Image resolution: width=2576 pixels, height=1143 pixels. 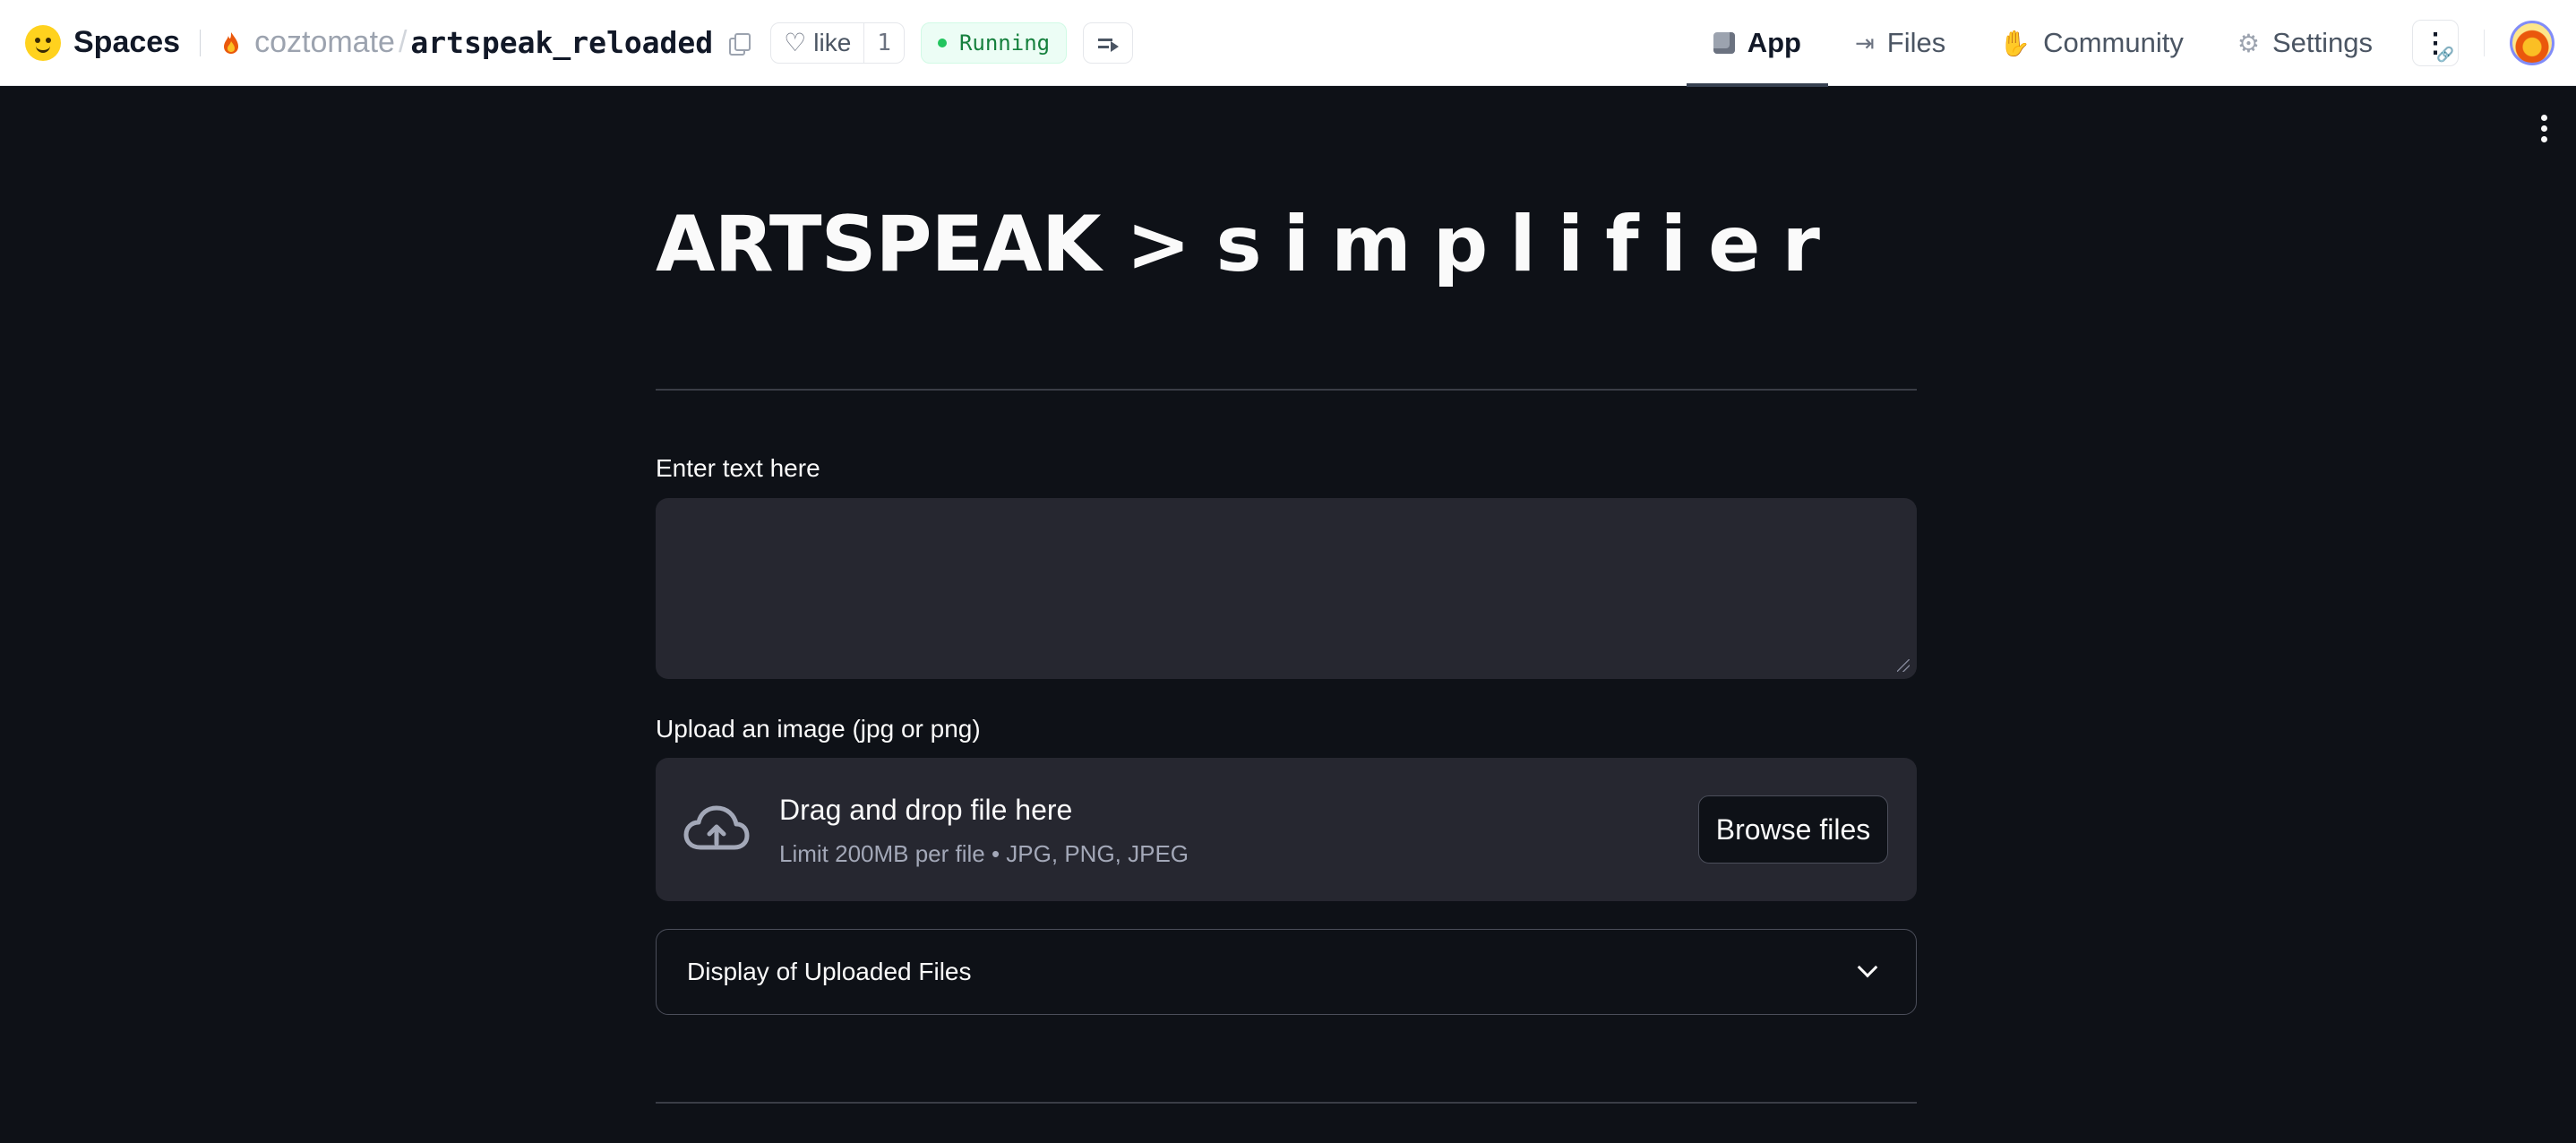 I want to click on gear-icon: ⚙, so click(x=2248, y=43).